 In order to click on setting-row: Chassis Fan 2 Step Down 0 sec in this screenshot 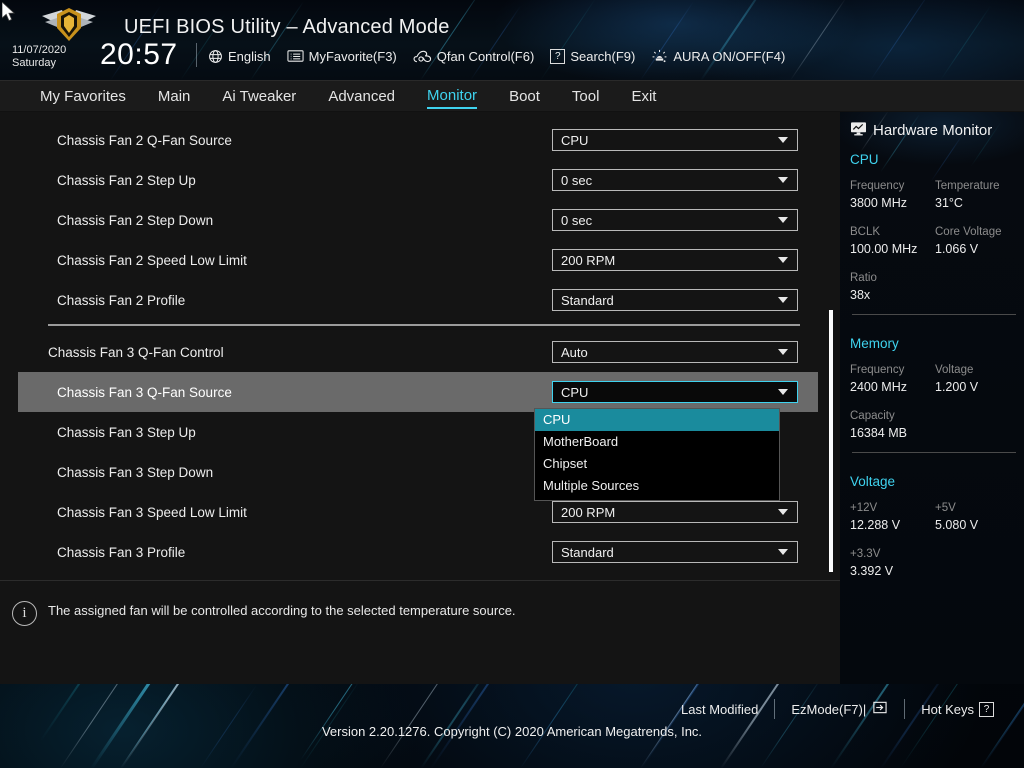, I will do `click(420, 220)`.